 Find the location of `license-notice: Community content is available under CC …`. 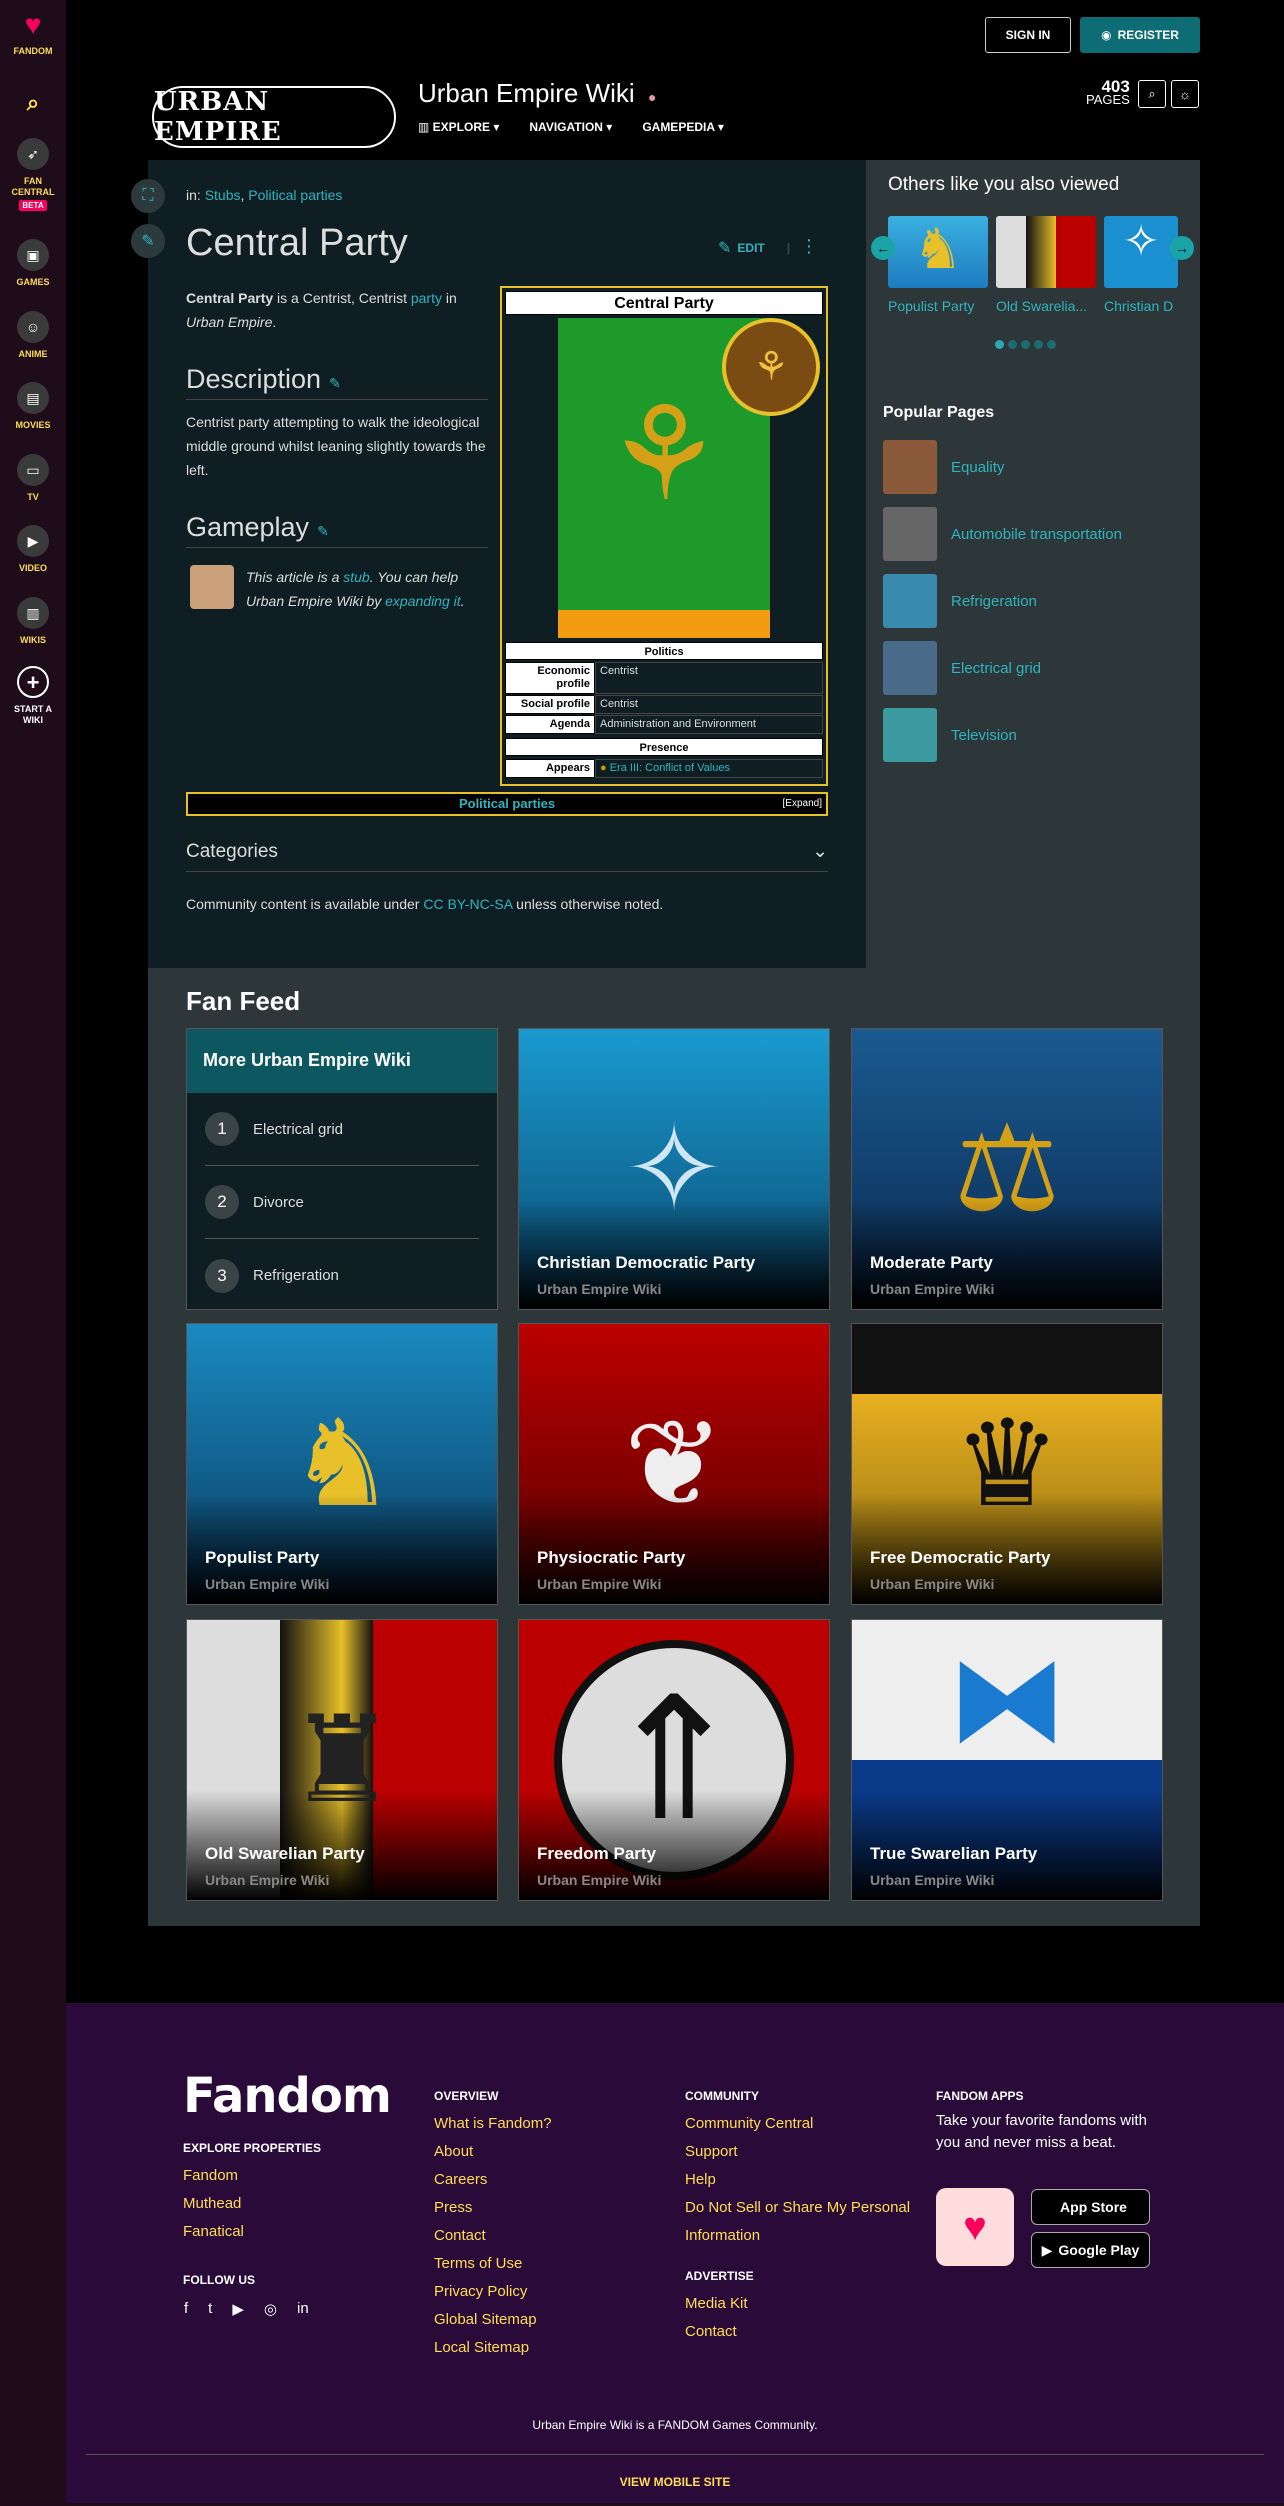

license-notice: Community content is available under CC … is located at coordinates (425, 904).